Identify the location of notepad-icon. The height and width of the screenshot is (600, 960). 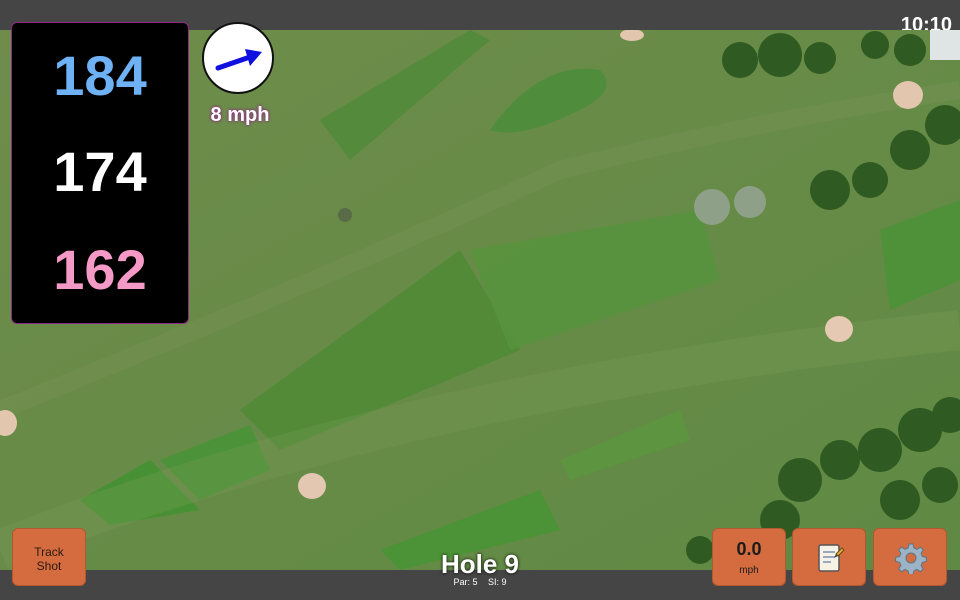
(831, 558).